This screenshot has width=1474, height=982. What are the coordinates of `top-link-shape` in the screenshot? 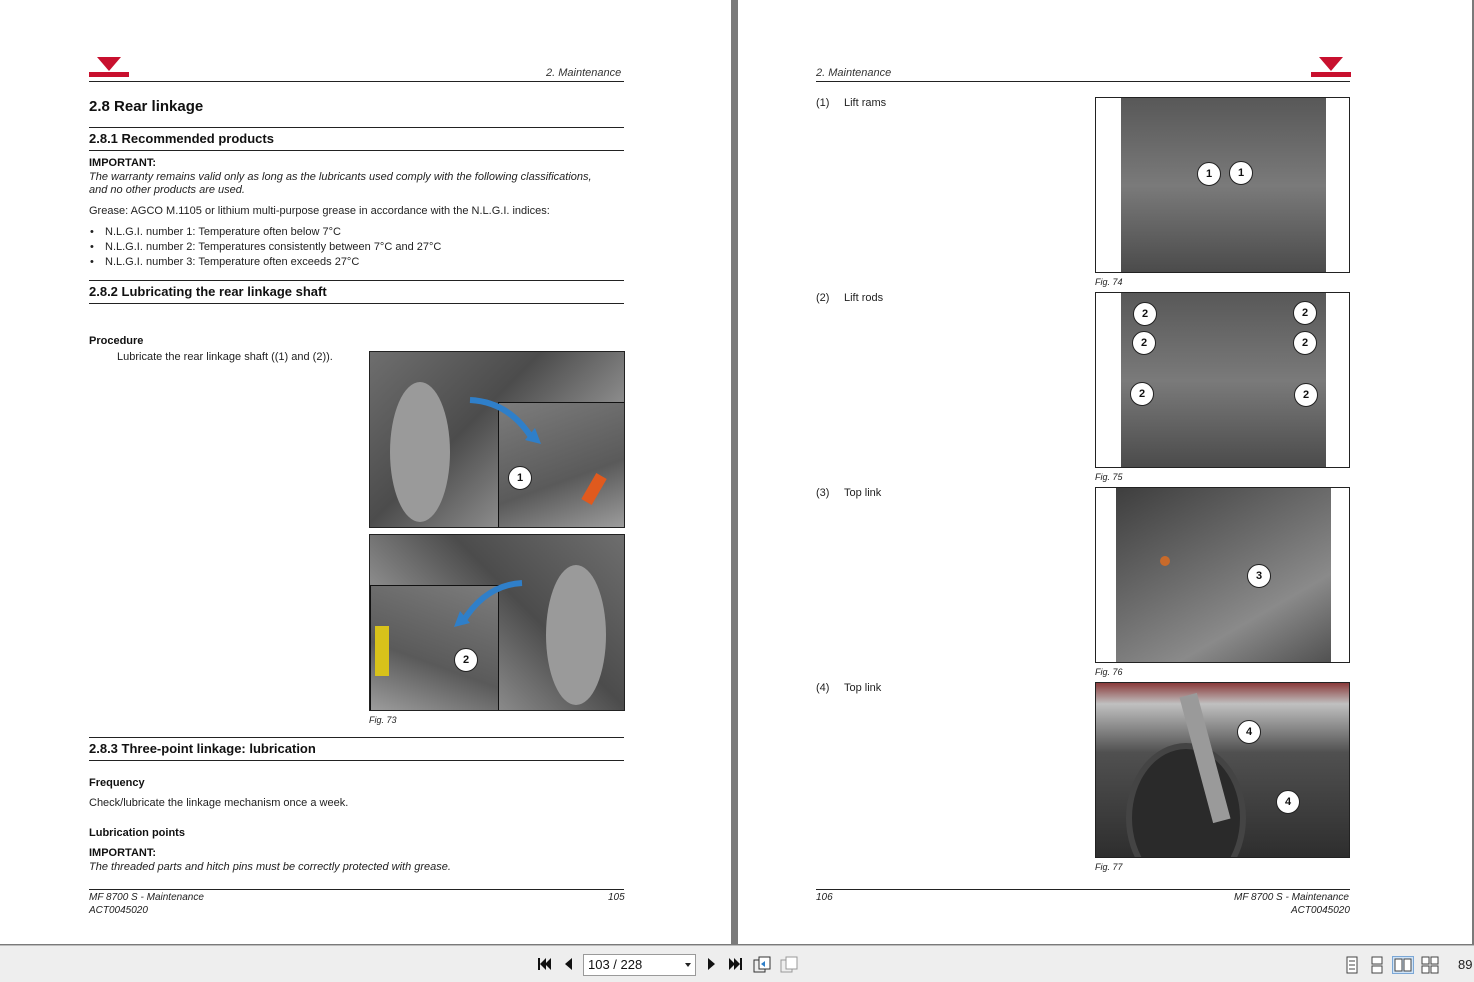 It's located at (1223, 575).